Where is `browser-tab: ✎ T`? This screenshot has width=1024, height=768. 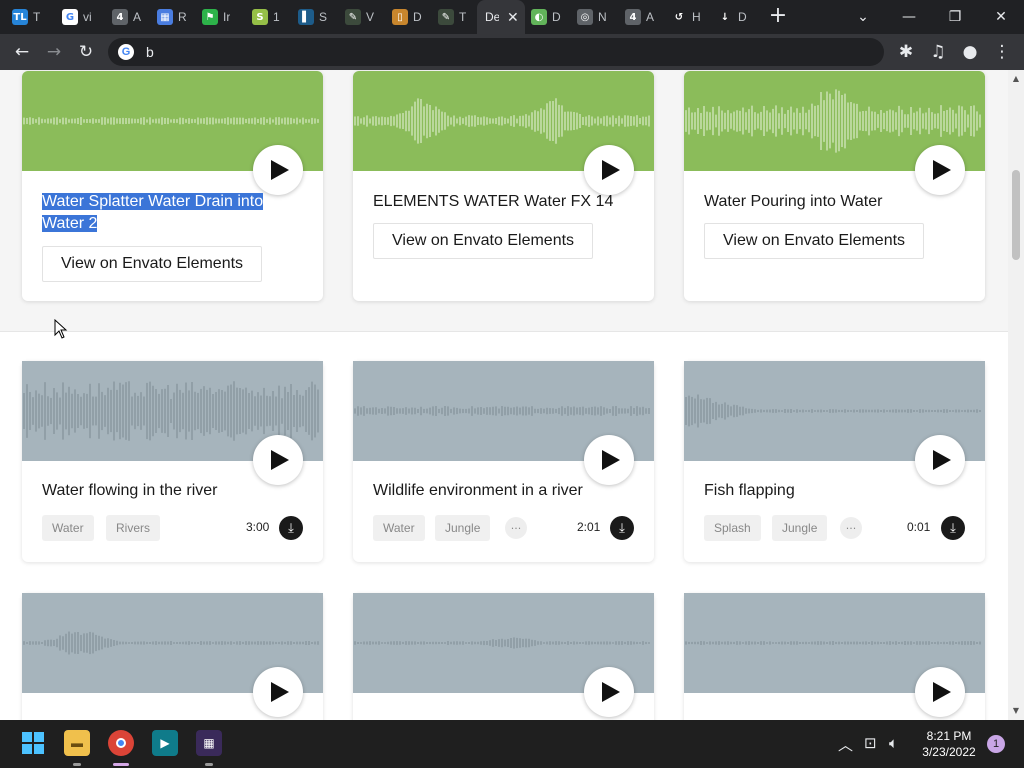
browser-tab: ✎ T is located at coordinates (452, 17).